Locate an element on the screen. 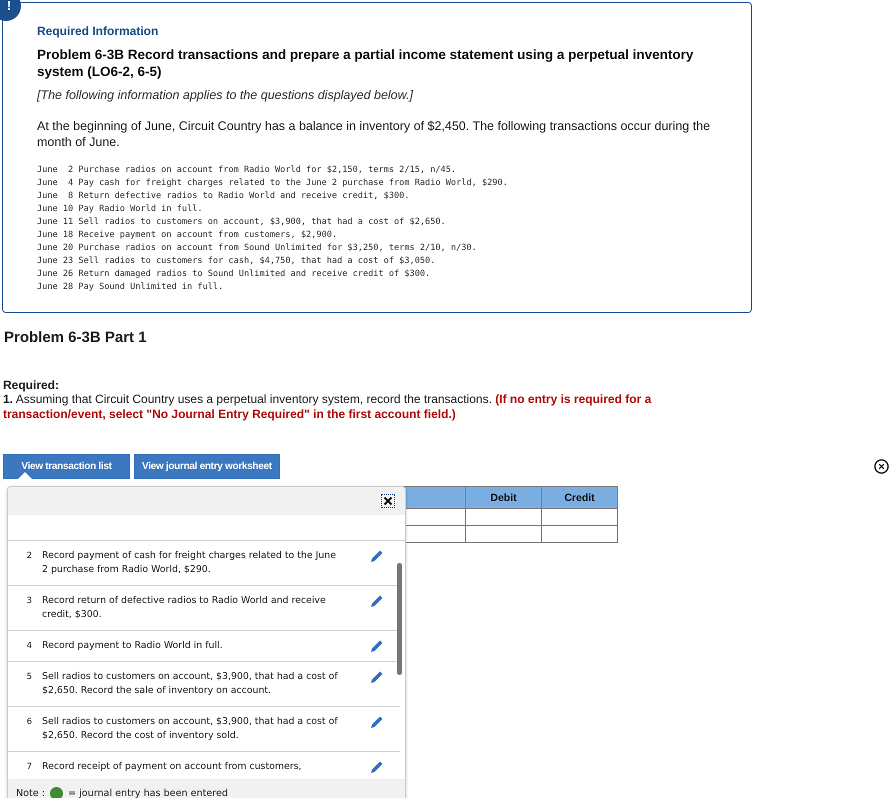  item-number: 6 is located at coordinates (29, 722).